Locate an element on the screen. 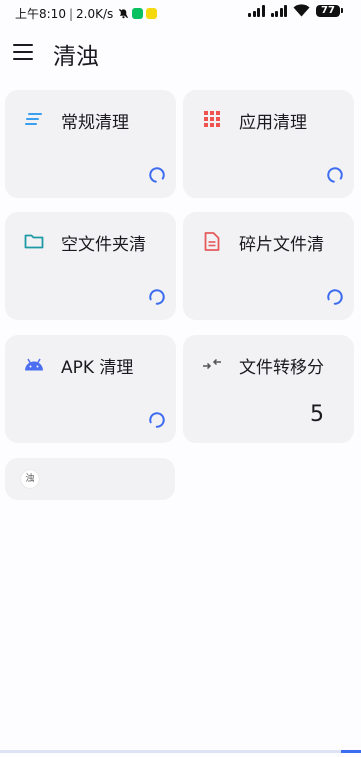  signal-icon is located at coordinates (256, 10).